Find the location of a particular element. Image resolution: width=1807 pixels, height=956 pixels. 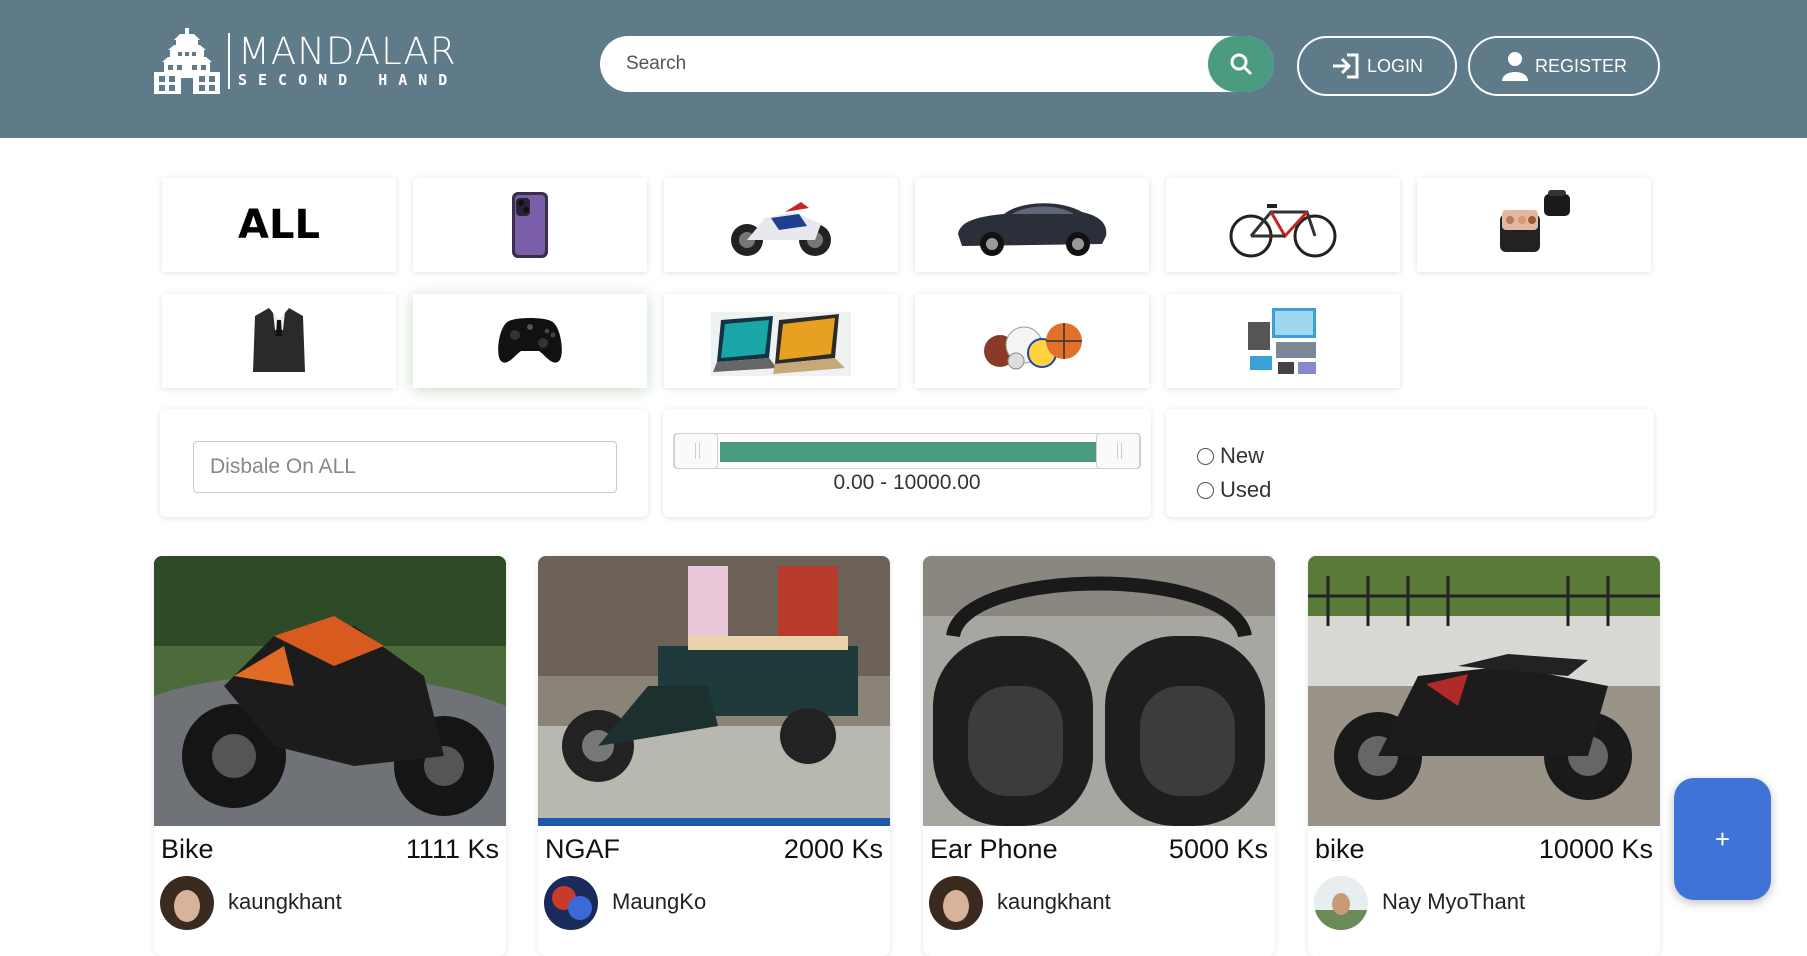

category-sports is located at coordinates (1032, 341).